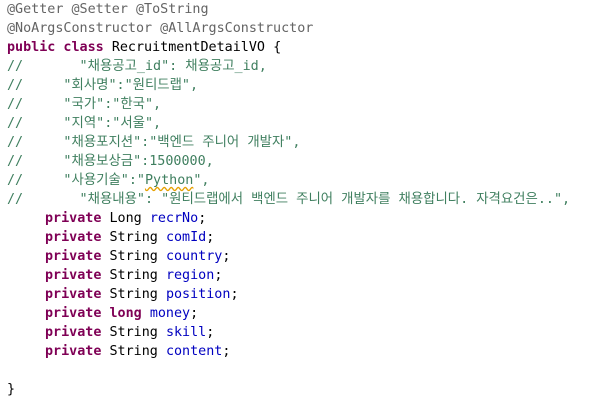 The height and width of the screenshot is (413, 612). Describe the element at coordinates (145, 66) in the screenshot. I see `comment-text: "채용공고_id": 채용공고_id,` at that location.